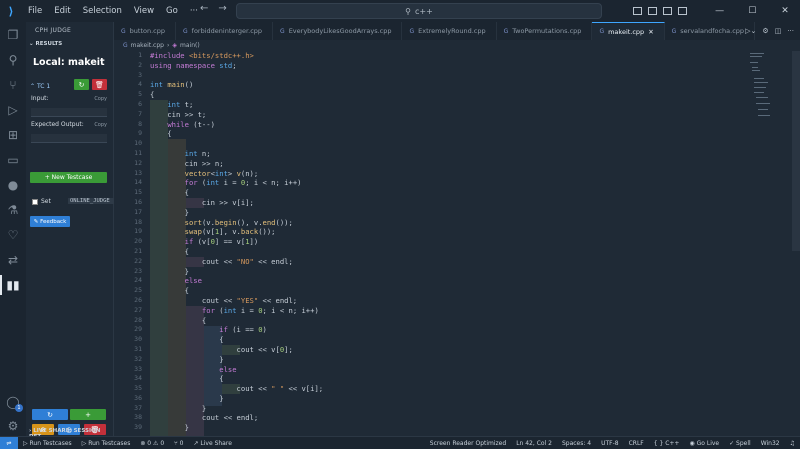  What do you see at coordinates (10, 285) in the screenshot?
I see `cph-judge-icon: ▮▮` at bounding box center [10, 285].